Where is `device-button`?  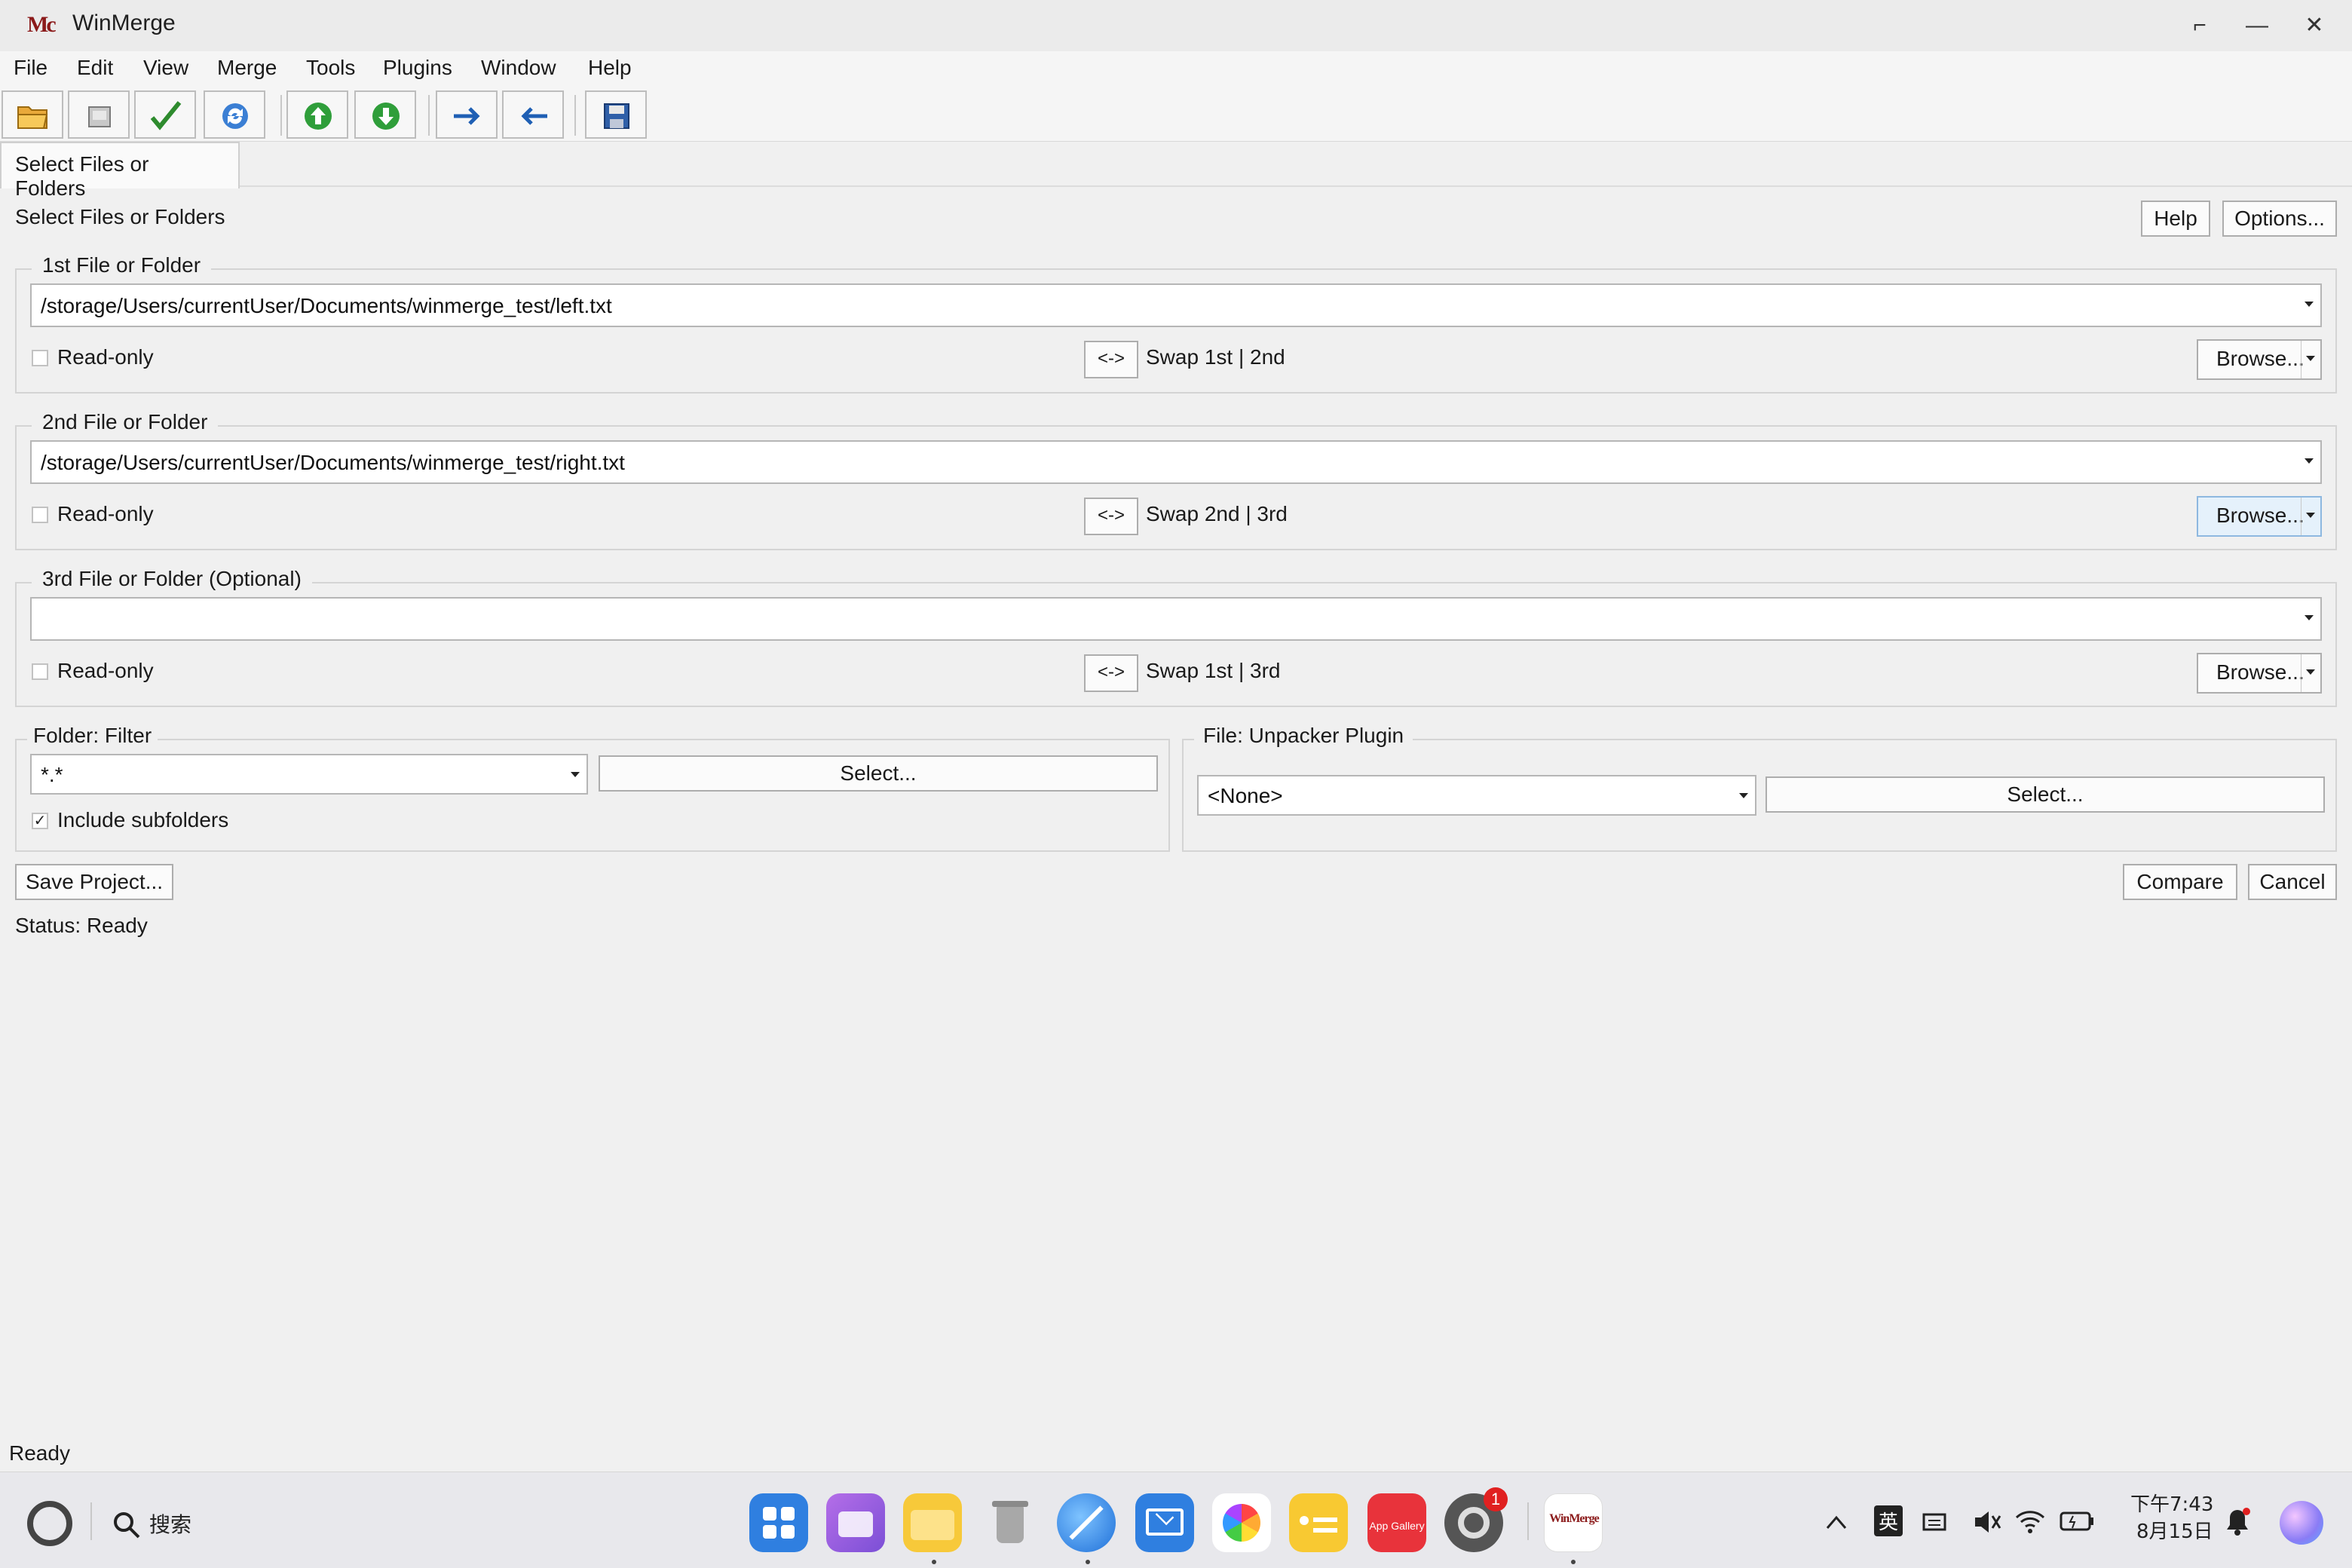
device-button is located at coordinates (99, 114).